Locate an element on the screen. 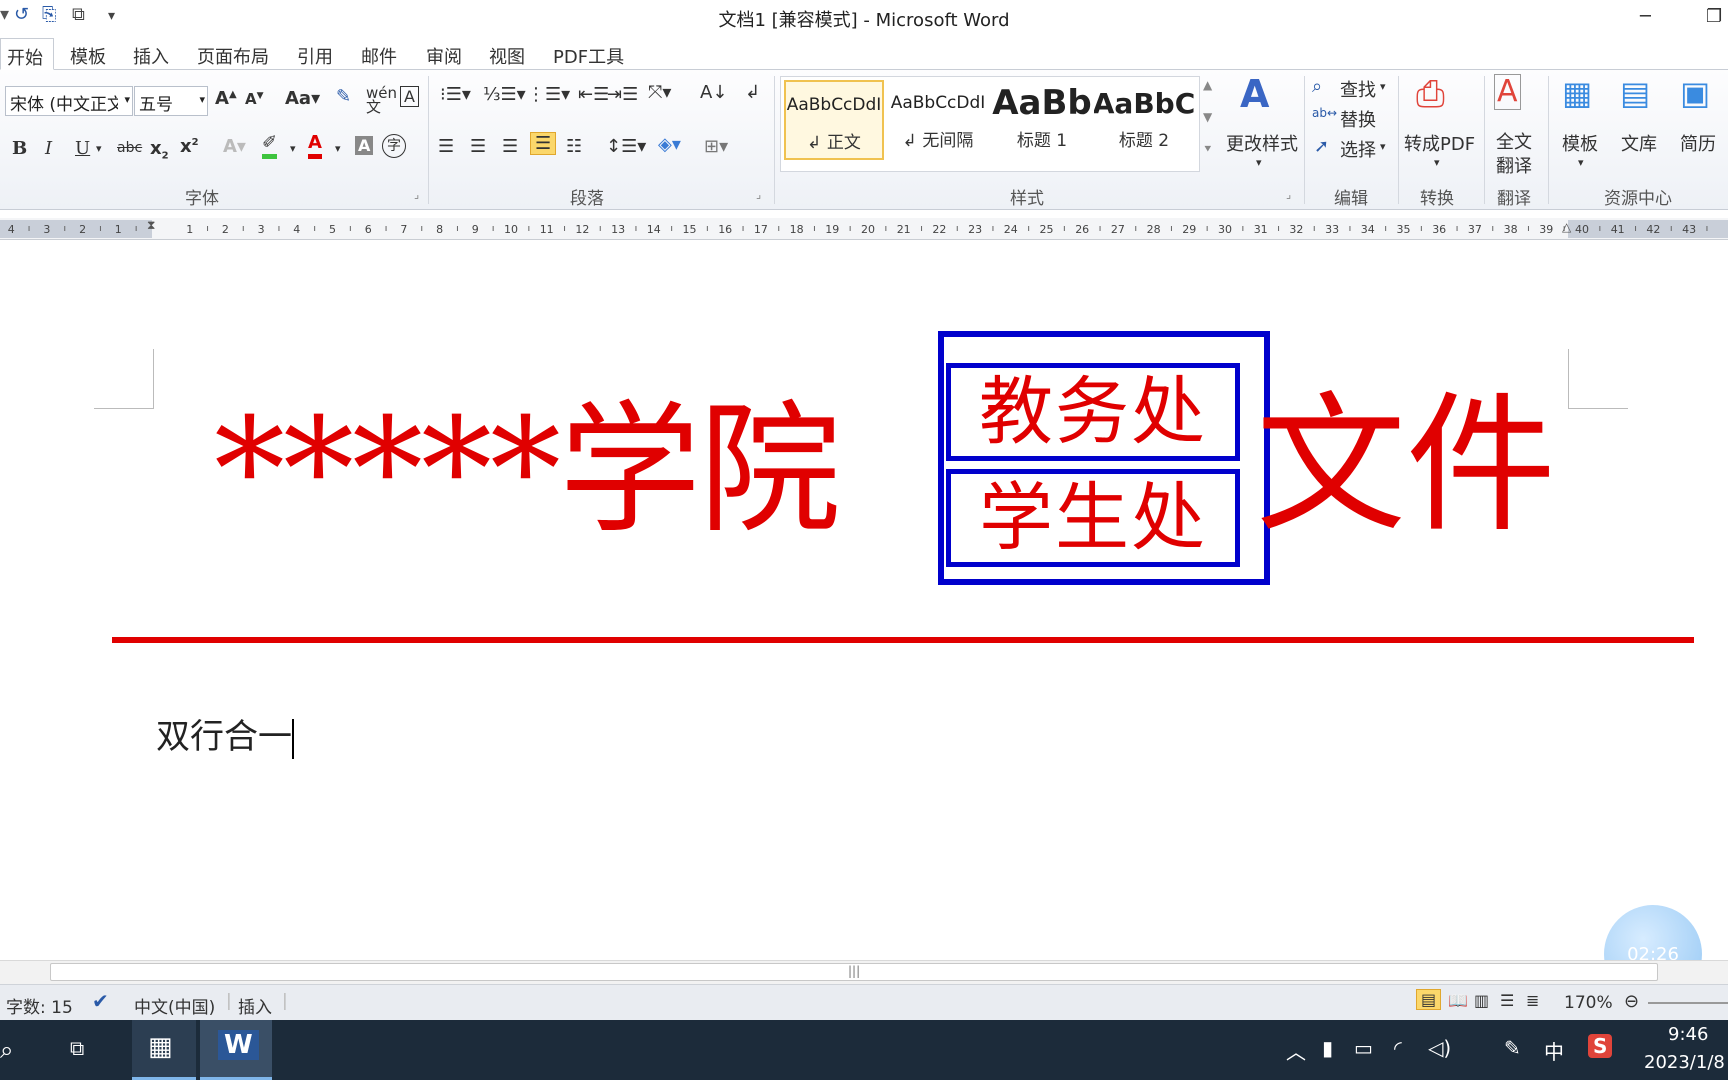 The height and width of the screenshot is (1080, 1728). asian-layout-icon: ⤧▾ is located at coordinates (659, 92).